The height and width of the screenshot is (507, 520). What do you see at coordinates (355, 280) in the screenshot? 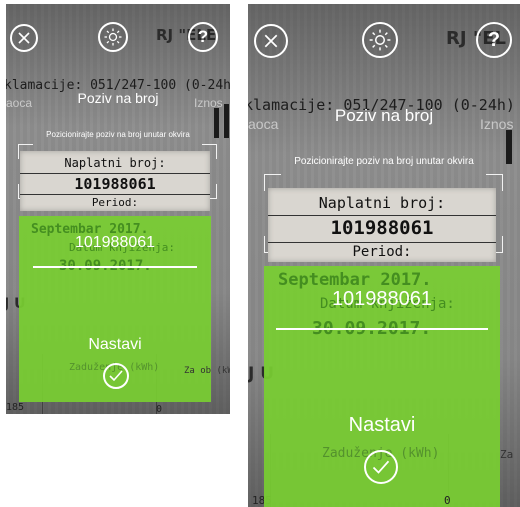
I see `bg-period-month: Septembar 2017.` at bounding box center [355, 280].